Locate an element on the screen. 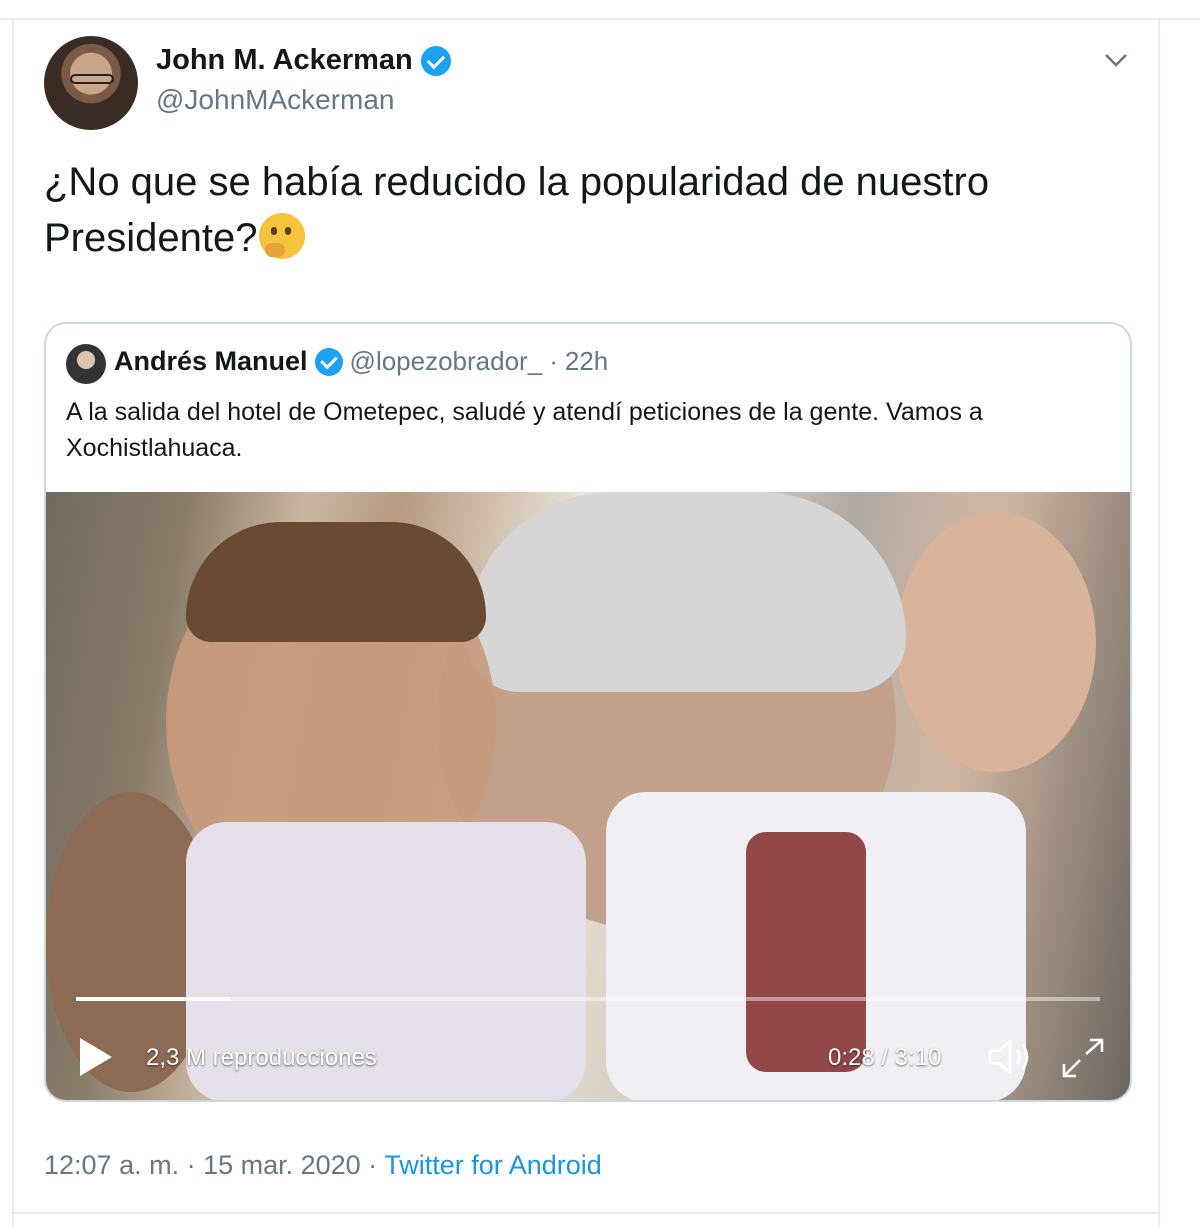  tweet-timestamp: 12:07 a. m. · 15 mar. 2020 · is located at coordinates (210, 1165).